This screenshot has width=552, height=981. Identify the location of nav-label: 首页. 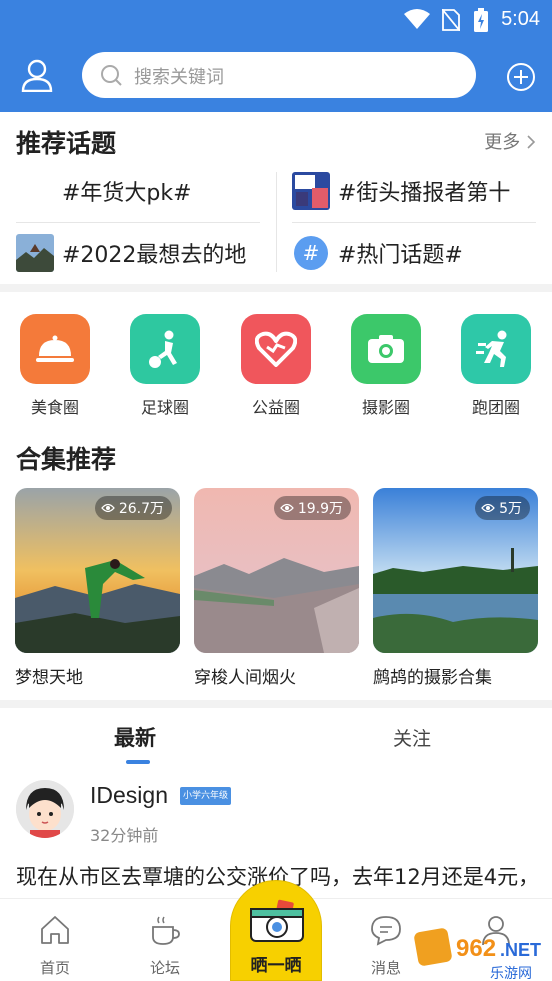
(54, 968).